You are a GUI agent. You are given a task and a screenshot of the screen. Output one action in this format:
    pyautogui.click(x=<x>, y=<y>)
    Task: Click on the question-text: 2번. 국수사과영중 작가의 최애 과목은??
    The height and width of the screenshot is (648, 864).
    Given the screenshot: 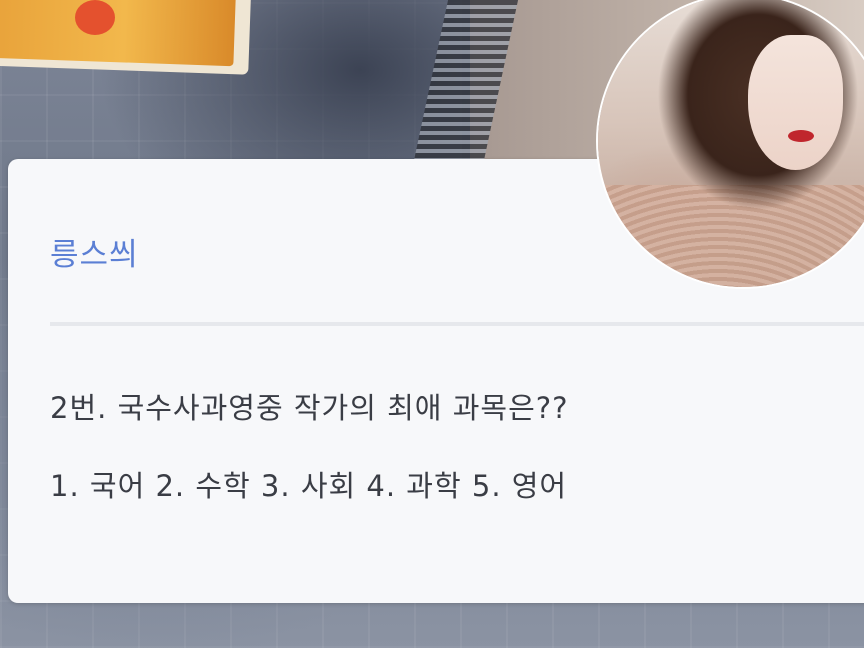 What is the action you would take?
    pyautogui.click(x=309, y=408)
    